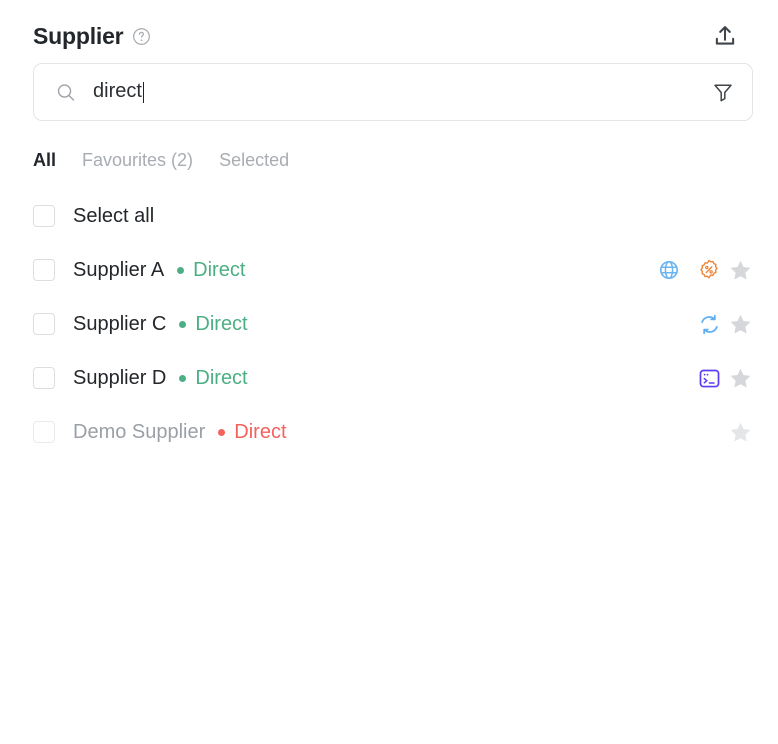 This screenshot has width=778, height=744. Describe the element at coordinates (139, 432) in the screenshot. I see `supplier-name: Demo Supplier` at that location.